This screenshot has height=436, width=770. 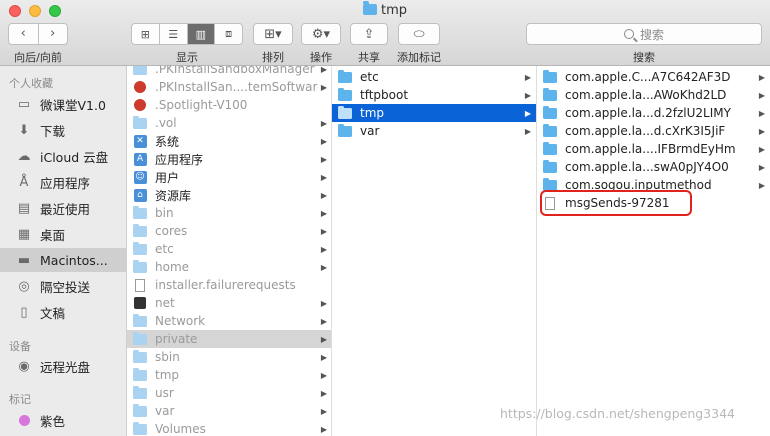 What do you see at coordinates (229, 428) in the screenshot?
I see `list-item: Volumes ▶` at bounding box center [229, 428].